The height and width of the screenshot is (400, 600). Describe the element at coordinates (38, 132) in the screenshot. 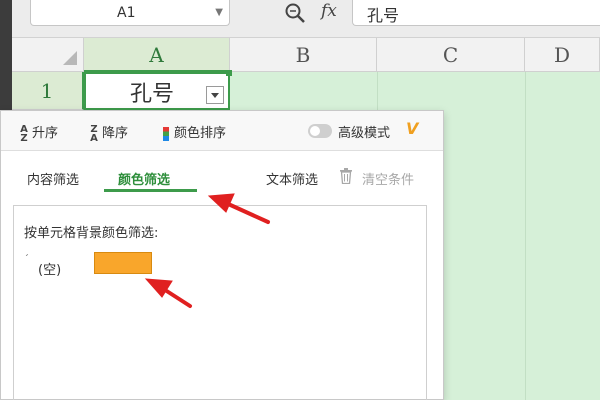

I see `sort-ascending-button: A Z 升序` at that location.